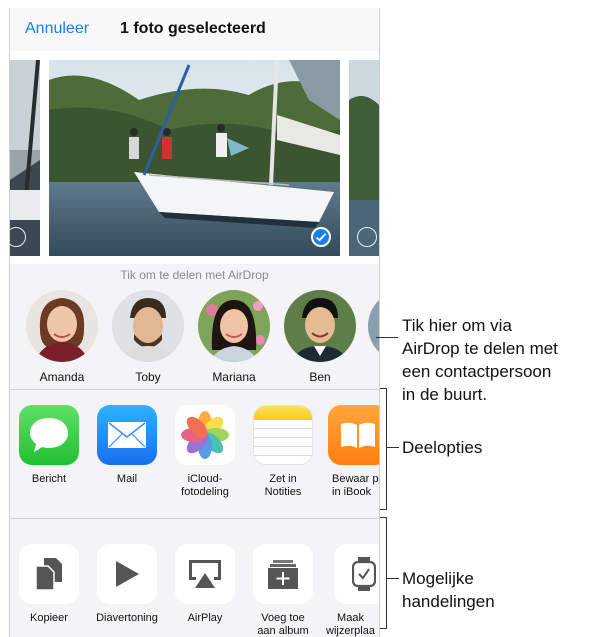  I want to click on airdrop-contact-partial, so click(373, 326).